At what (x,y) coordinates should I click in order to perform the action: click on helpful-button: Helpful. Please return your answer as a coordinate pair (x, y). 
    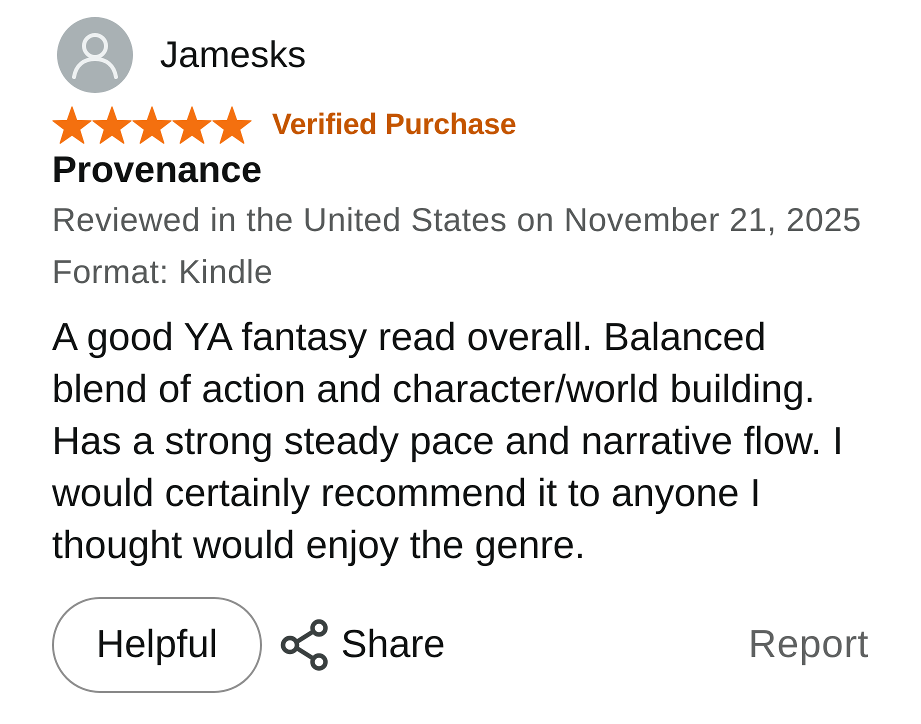
    Looking at the image, I should click on (157, 645).